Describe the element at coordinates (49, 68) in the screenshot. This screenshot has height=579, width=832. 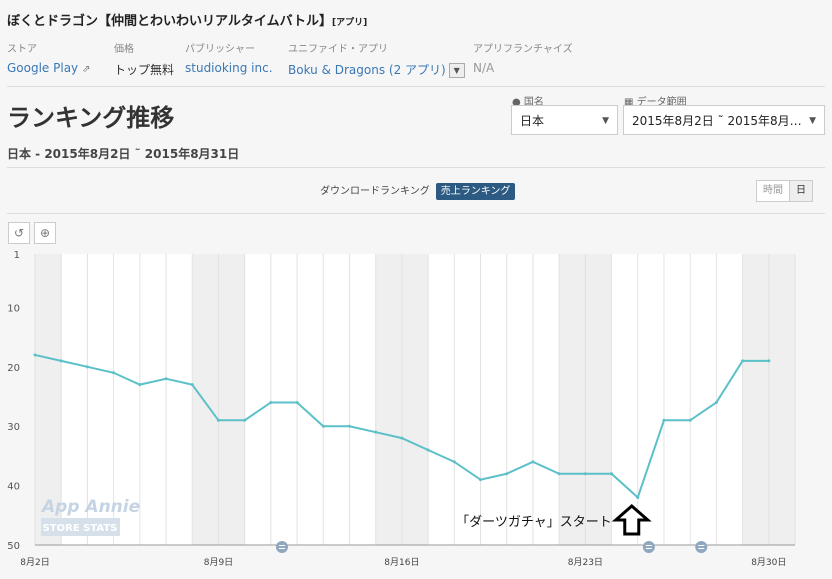
I see `meta-store-link: Google Play ⇗` at that location.